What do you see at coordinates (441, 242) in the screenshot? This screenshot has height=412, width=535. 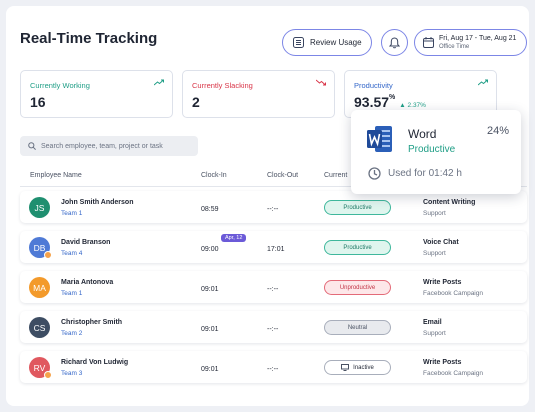 I see `activity-name: Voice Chat` at bounding box center [441, 242].